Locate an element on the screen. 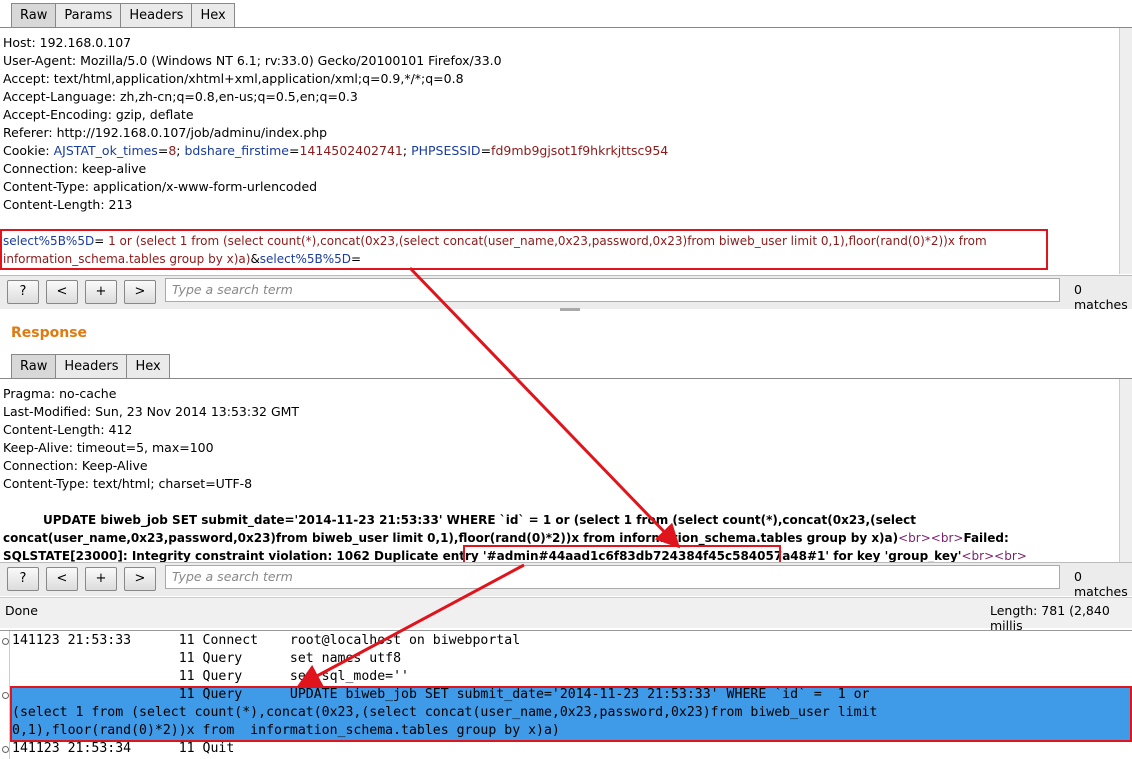 The height and width of the screenshot is (759, 1132). response-header-line: Keep-Alive: timeout=5, max=100 is located at coordinates (108, 447).